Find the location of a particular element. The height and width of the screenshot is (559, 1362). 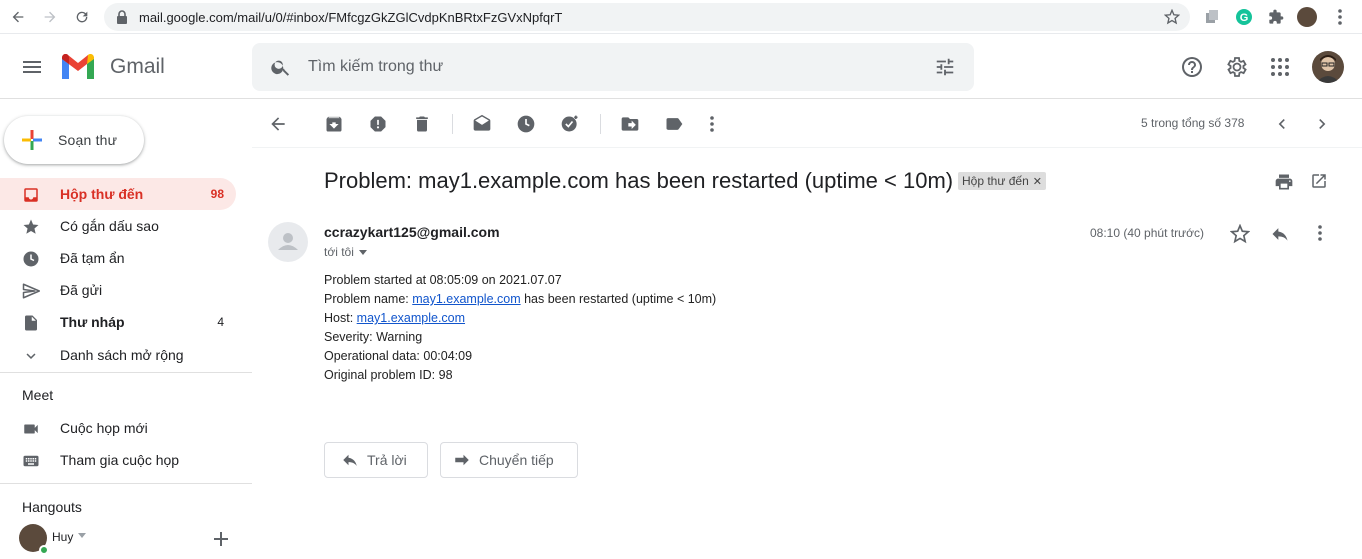

search-input is located at coordinates (608, 67).